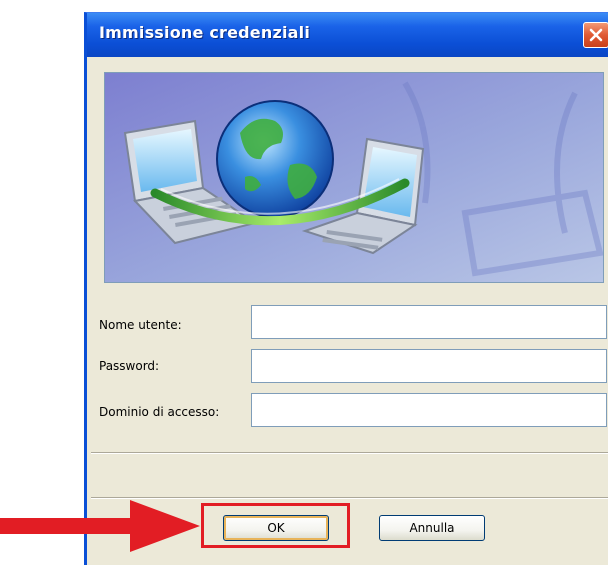 The image size is (608, 565). What do you see at coordinates (205, 32) in the screenshot?
I see `dialog-title: Immissione credenziali` at bounding box center [205, 32].